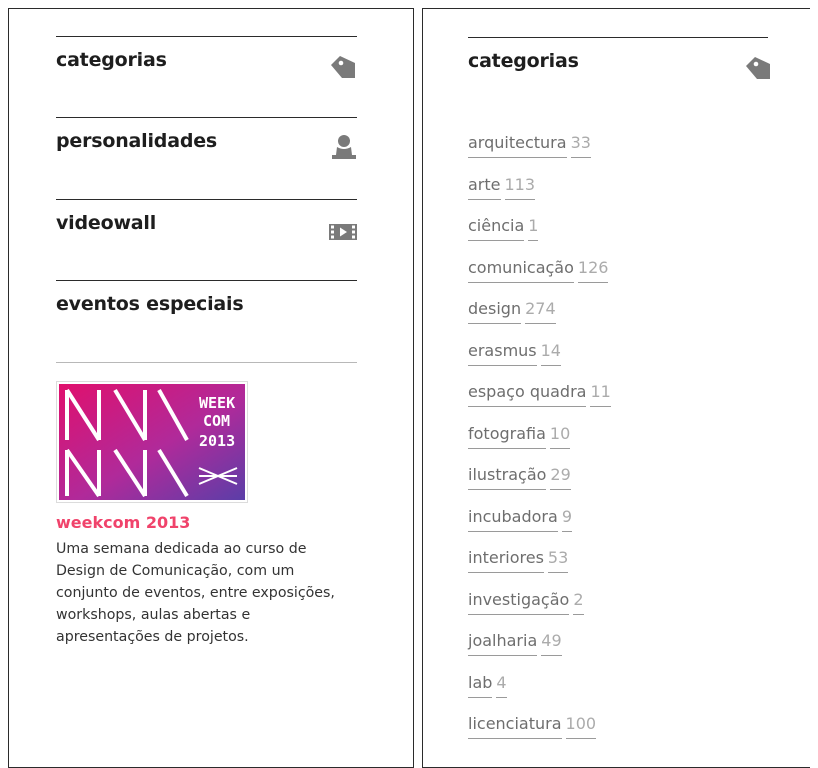  What do you see at coordinates (507, 477) in the screenshot?
I see `category-name: ilustração` at bounding box center [507, 477].